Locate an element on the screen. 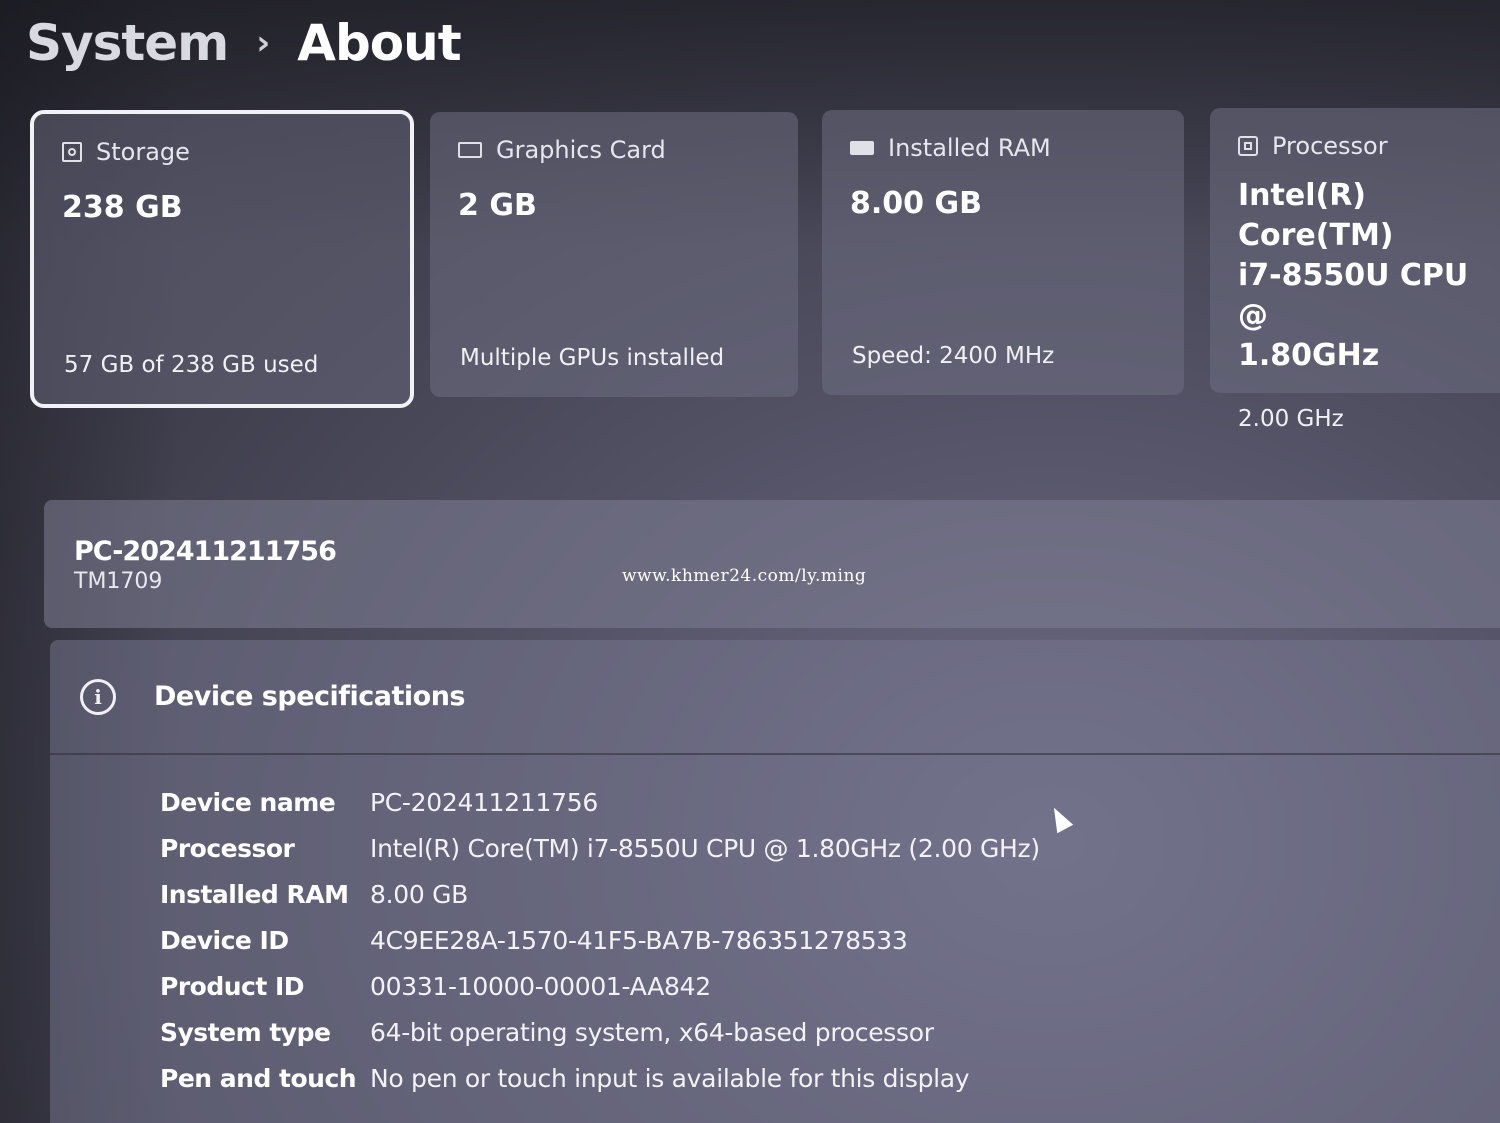 This screenshot has height=1123, width=1500. spec-value: 00331-10000-00001-AA842 is located at coordinates (540, 986).